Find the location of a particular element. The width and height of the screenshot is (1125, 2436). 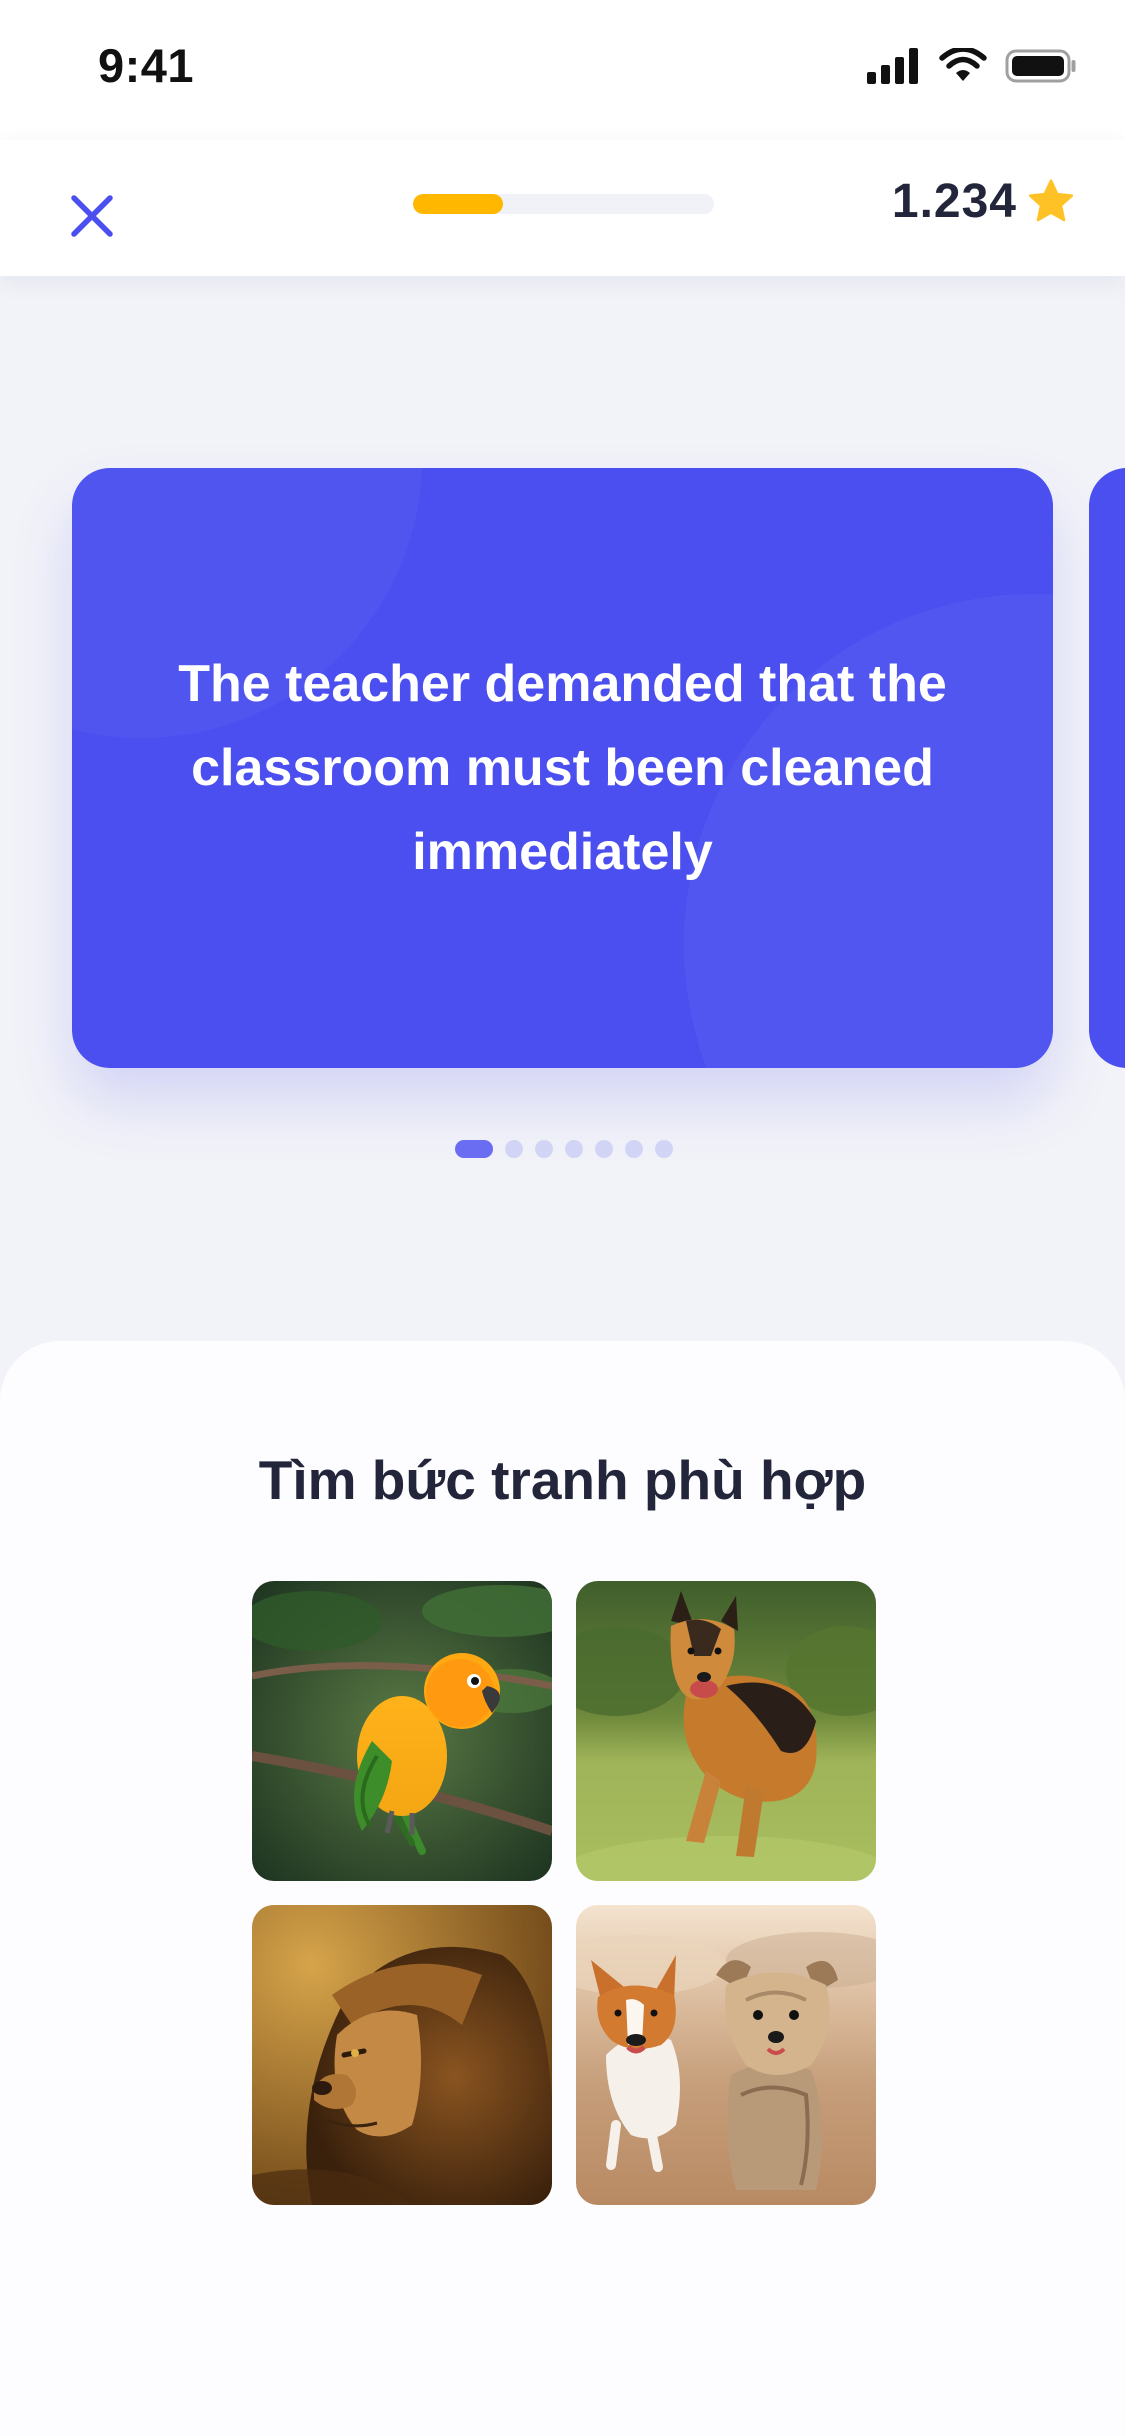

status-time: 9:41 is located at coordinates (146, 65).